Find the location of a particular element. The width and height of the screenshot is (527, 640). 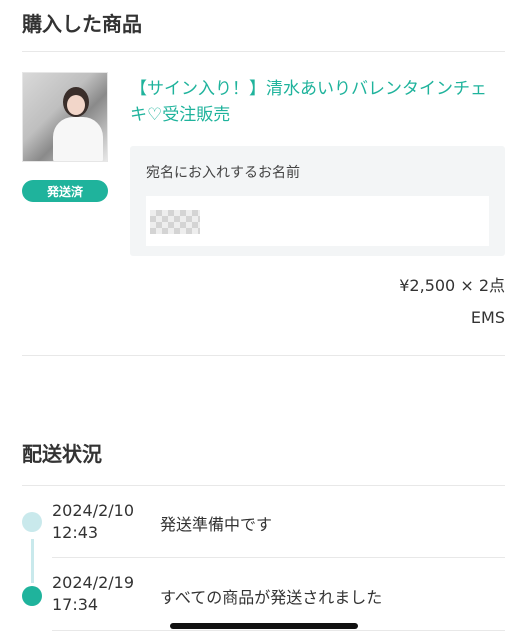

product-title-link: 【サイン入り！】清水あいりバレンタインチェキ♡受注販売 is located at coordinates (315, 102).